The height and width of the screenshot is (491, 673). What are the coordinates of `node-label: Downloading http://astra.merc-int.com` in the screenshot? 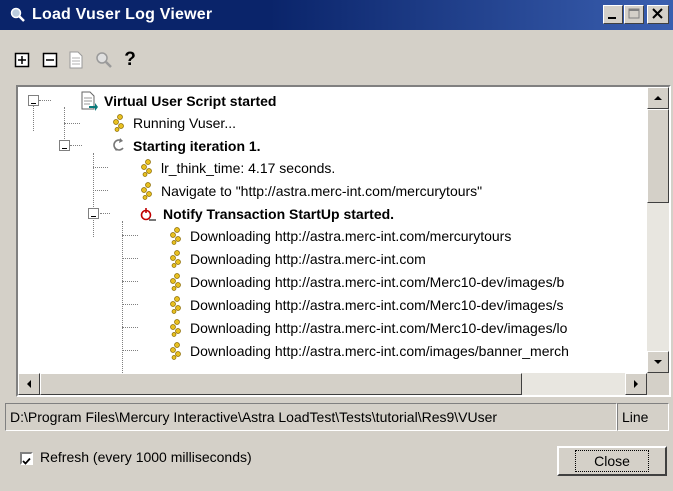 It's located at (308, 259).